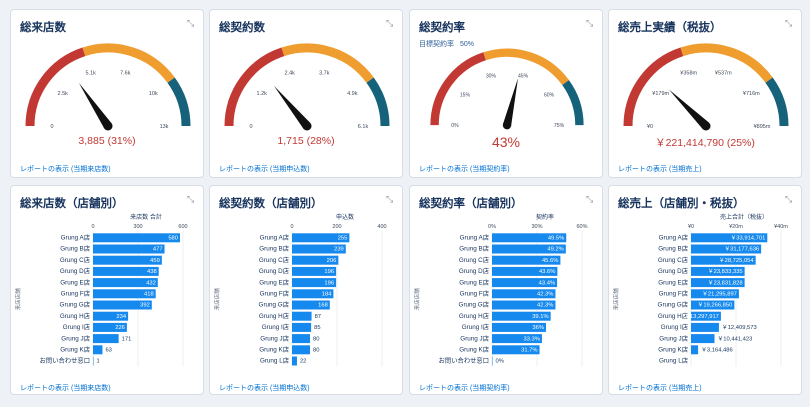 The height and width of the screenshot is (407, 810). What do you see at coordinates (155, 261) in the screenshot?
I see `bar-value-label: 459` at bounding box center [155, 261].